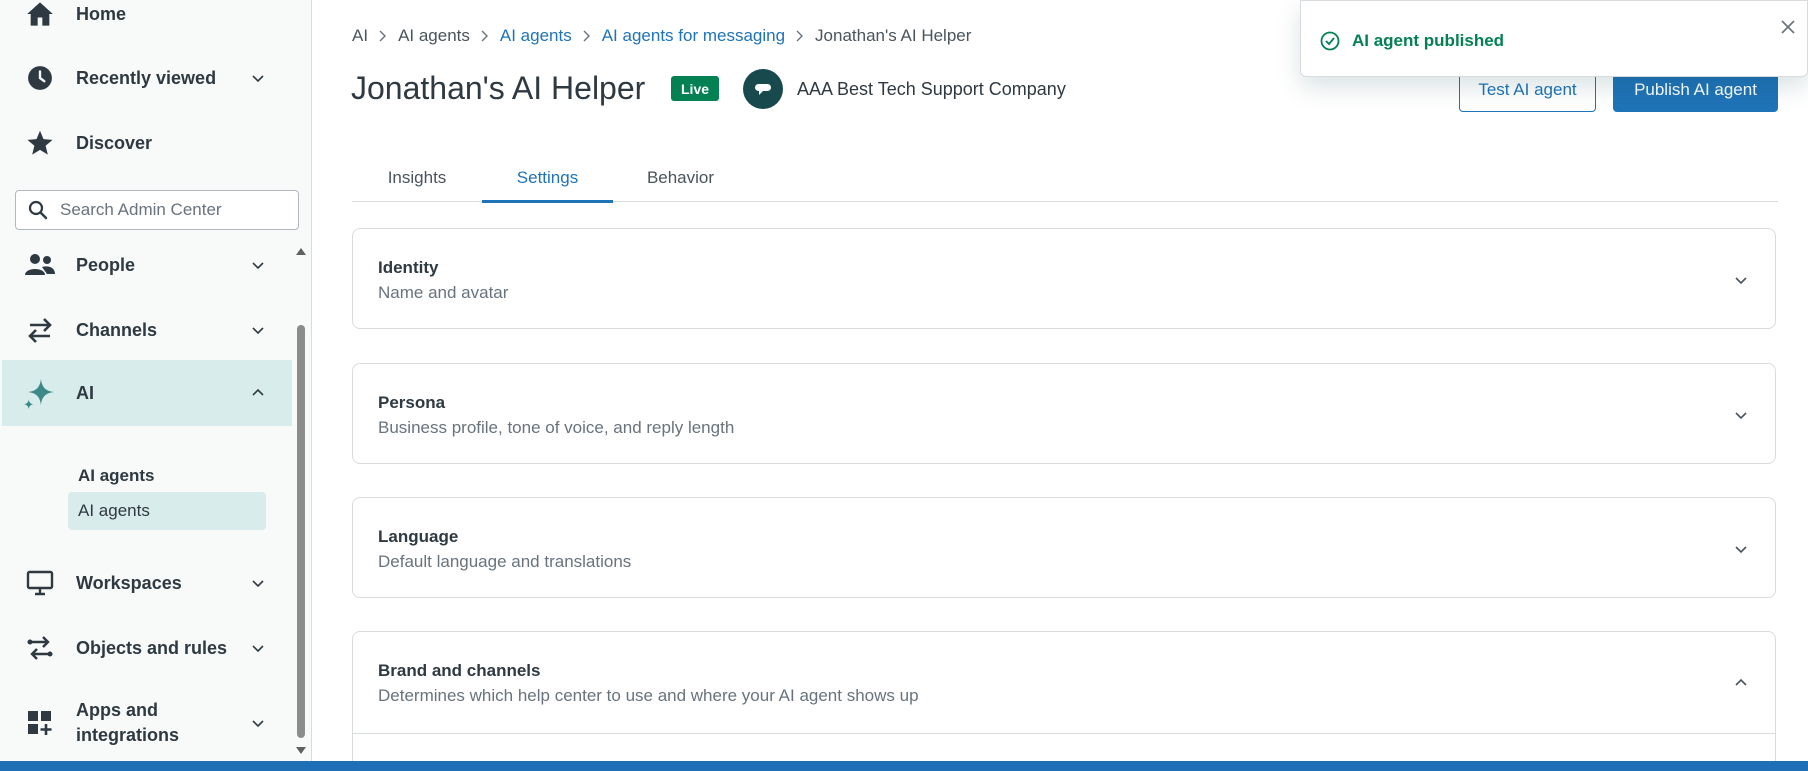  What do you see at coordinates (301, 531) in the screenshot?
I see `scrollbar-thumb` at bounding box center [301, 531].